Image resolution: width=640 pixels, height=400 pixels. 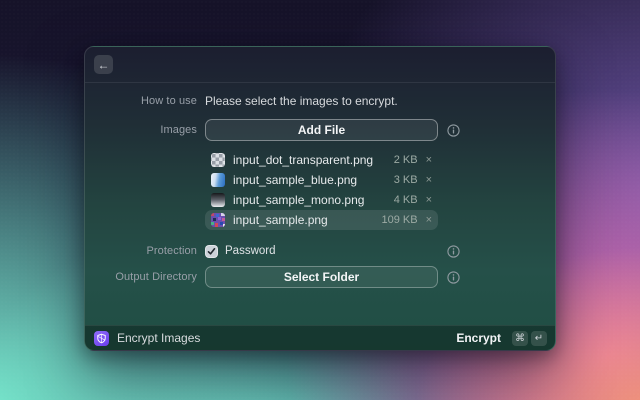 What do you see at coordinates (250, 251) in the screenshot?
I see `password-checkbox-label: Password` at bounding box center [250, 251].